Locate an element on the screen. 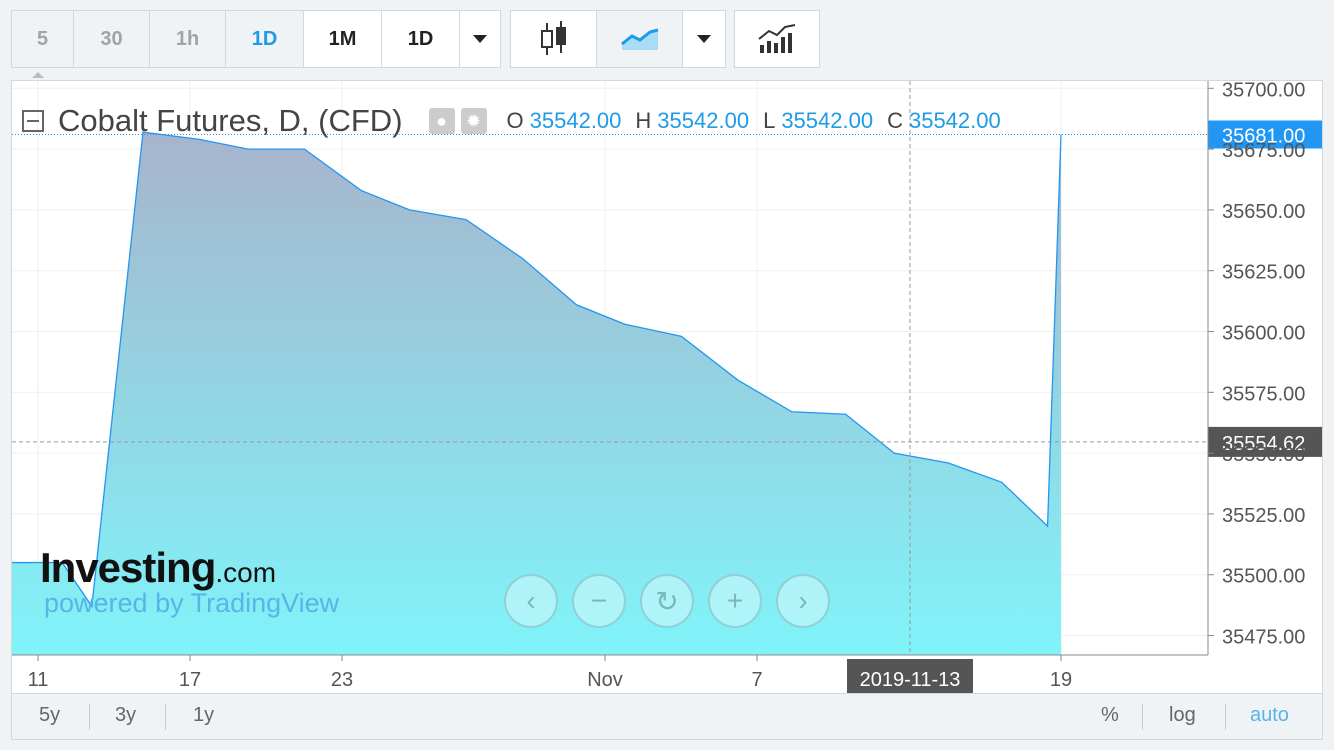  auto-scale-button: auto is located at coordinates (1269, 715).